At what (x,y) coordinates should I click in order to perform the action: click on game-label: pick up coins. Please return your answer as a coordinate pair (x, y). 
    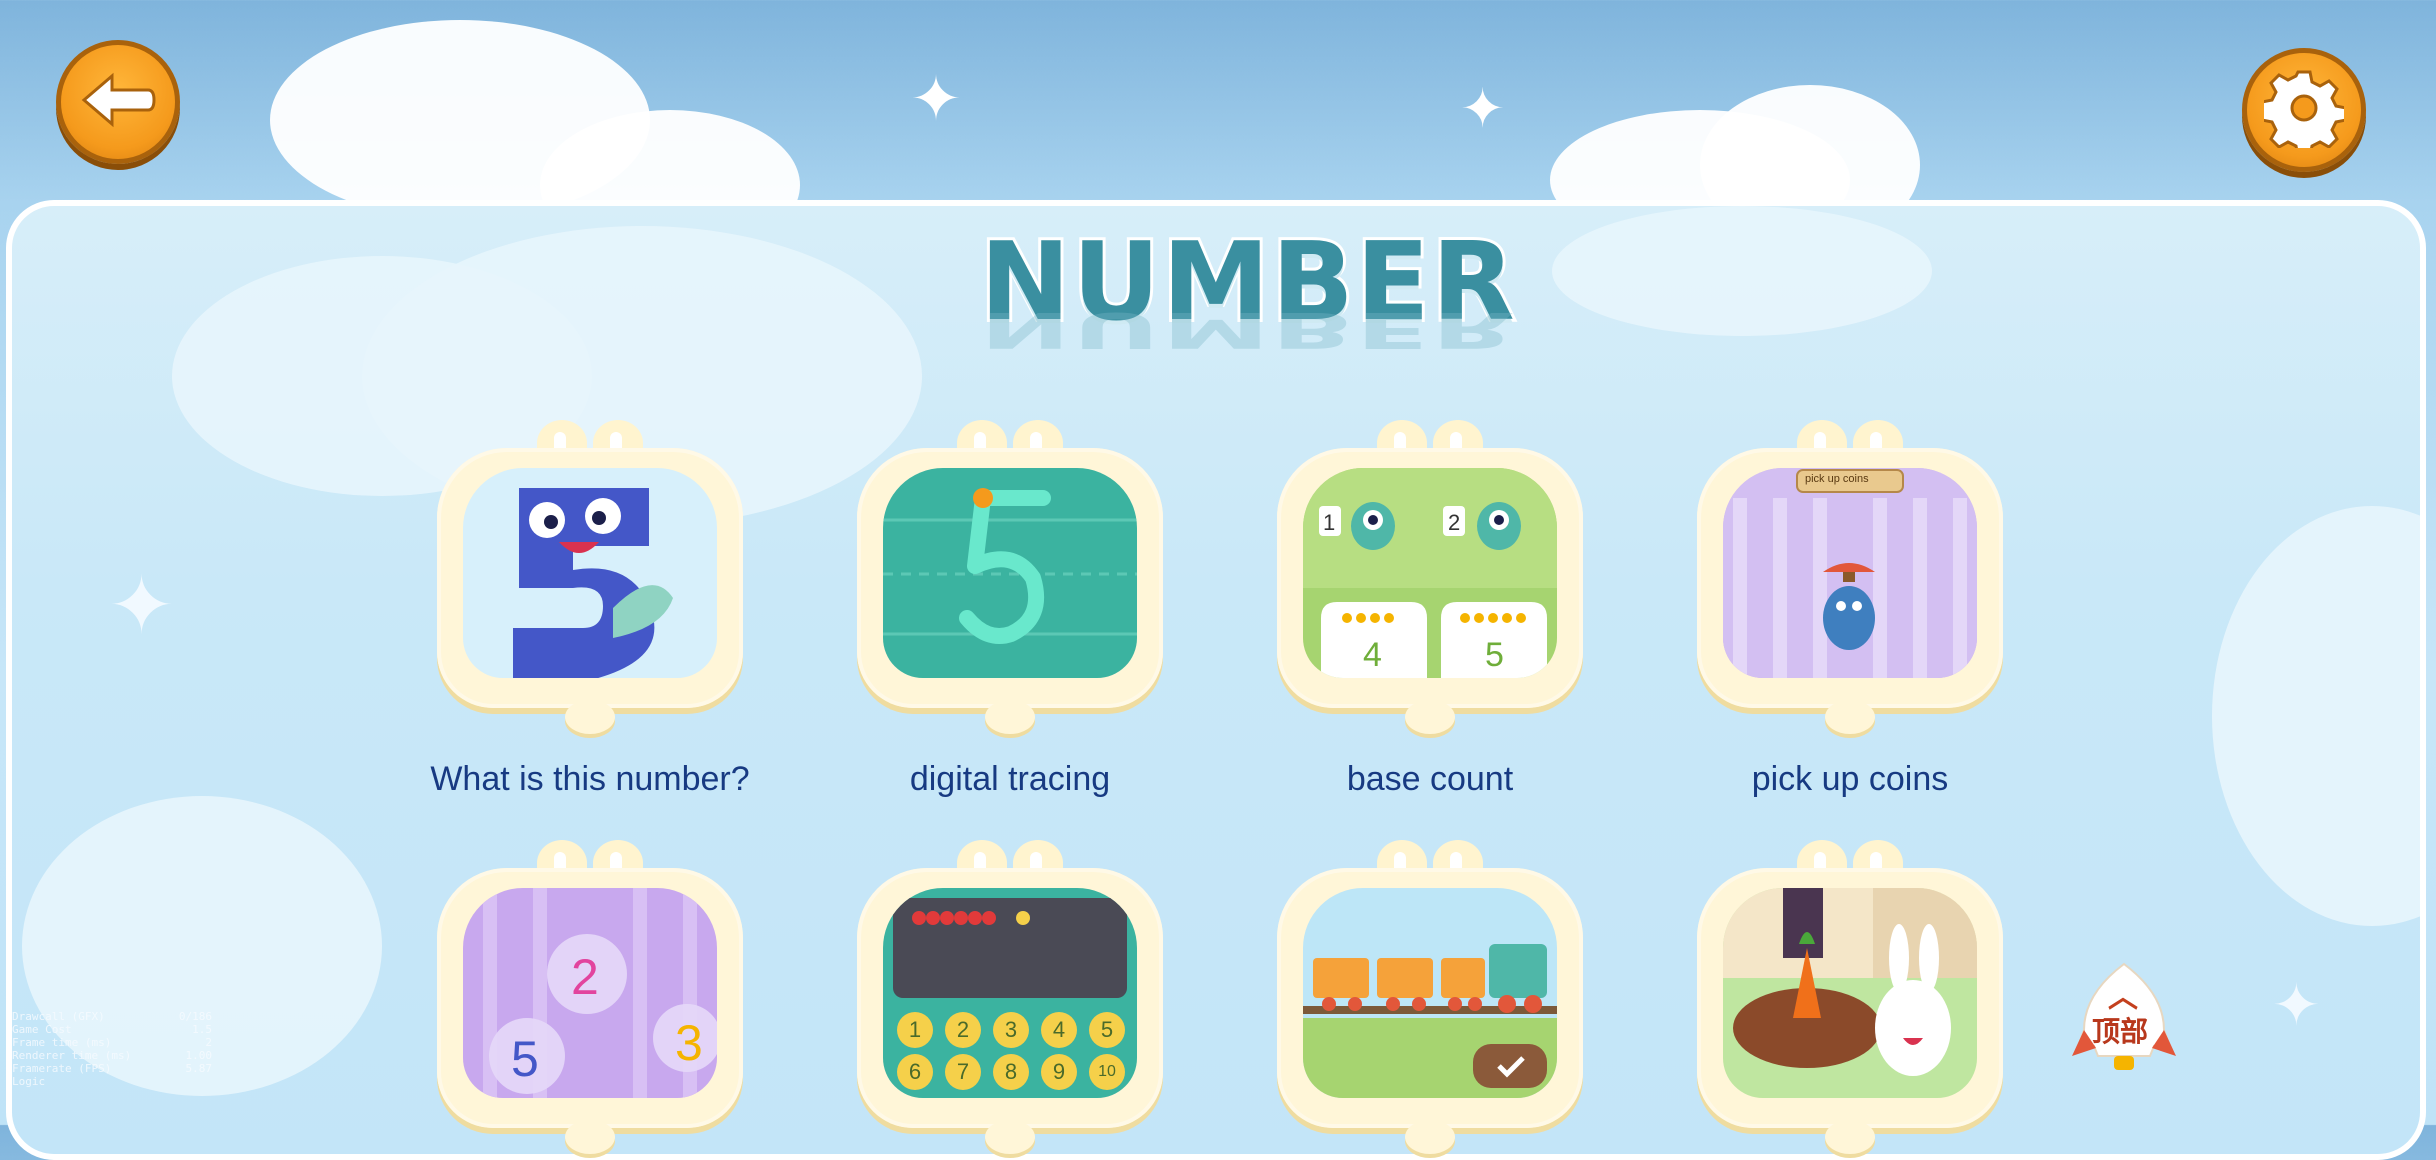
    Looking at the image, I should click on (1850, 779).